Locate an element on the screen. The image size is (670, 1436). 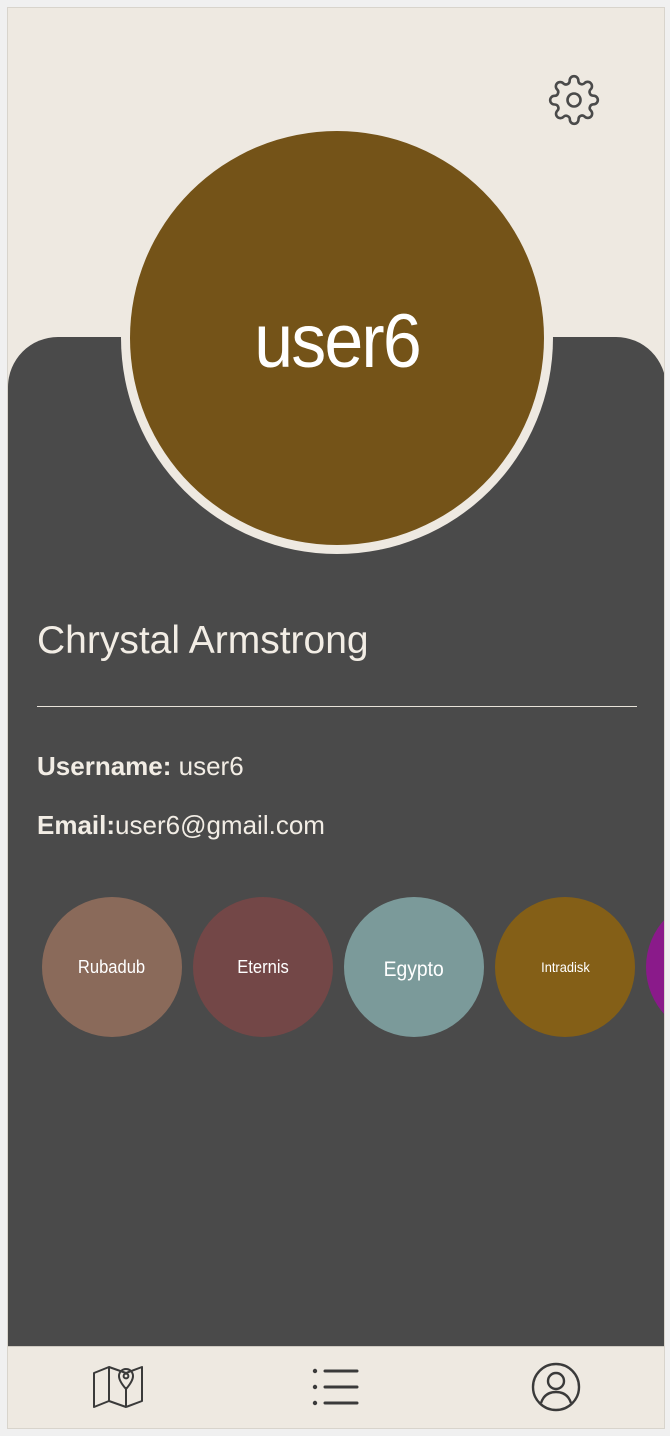
email-label: Email: is located at coordinates (76, 825).